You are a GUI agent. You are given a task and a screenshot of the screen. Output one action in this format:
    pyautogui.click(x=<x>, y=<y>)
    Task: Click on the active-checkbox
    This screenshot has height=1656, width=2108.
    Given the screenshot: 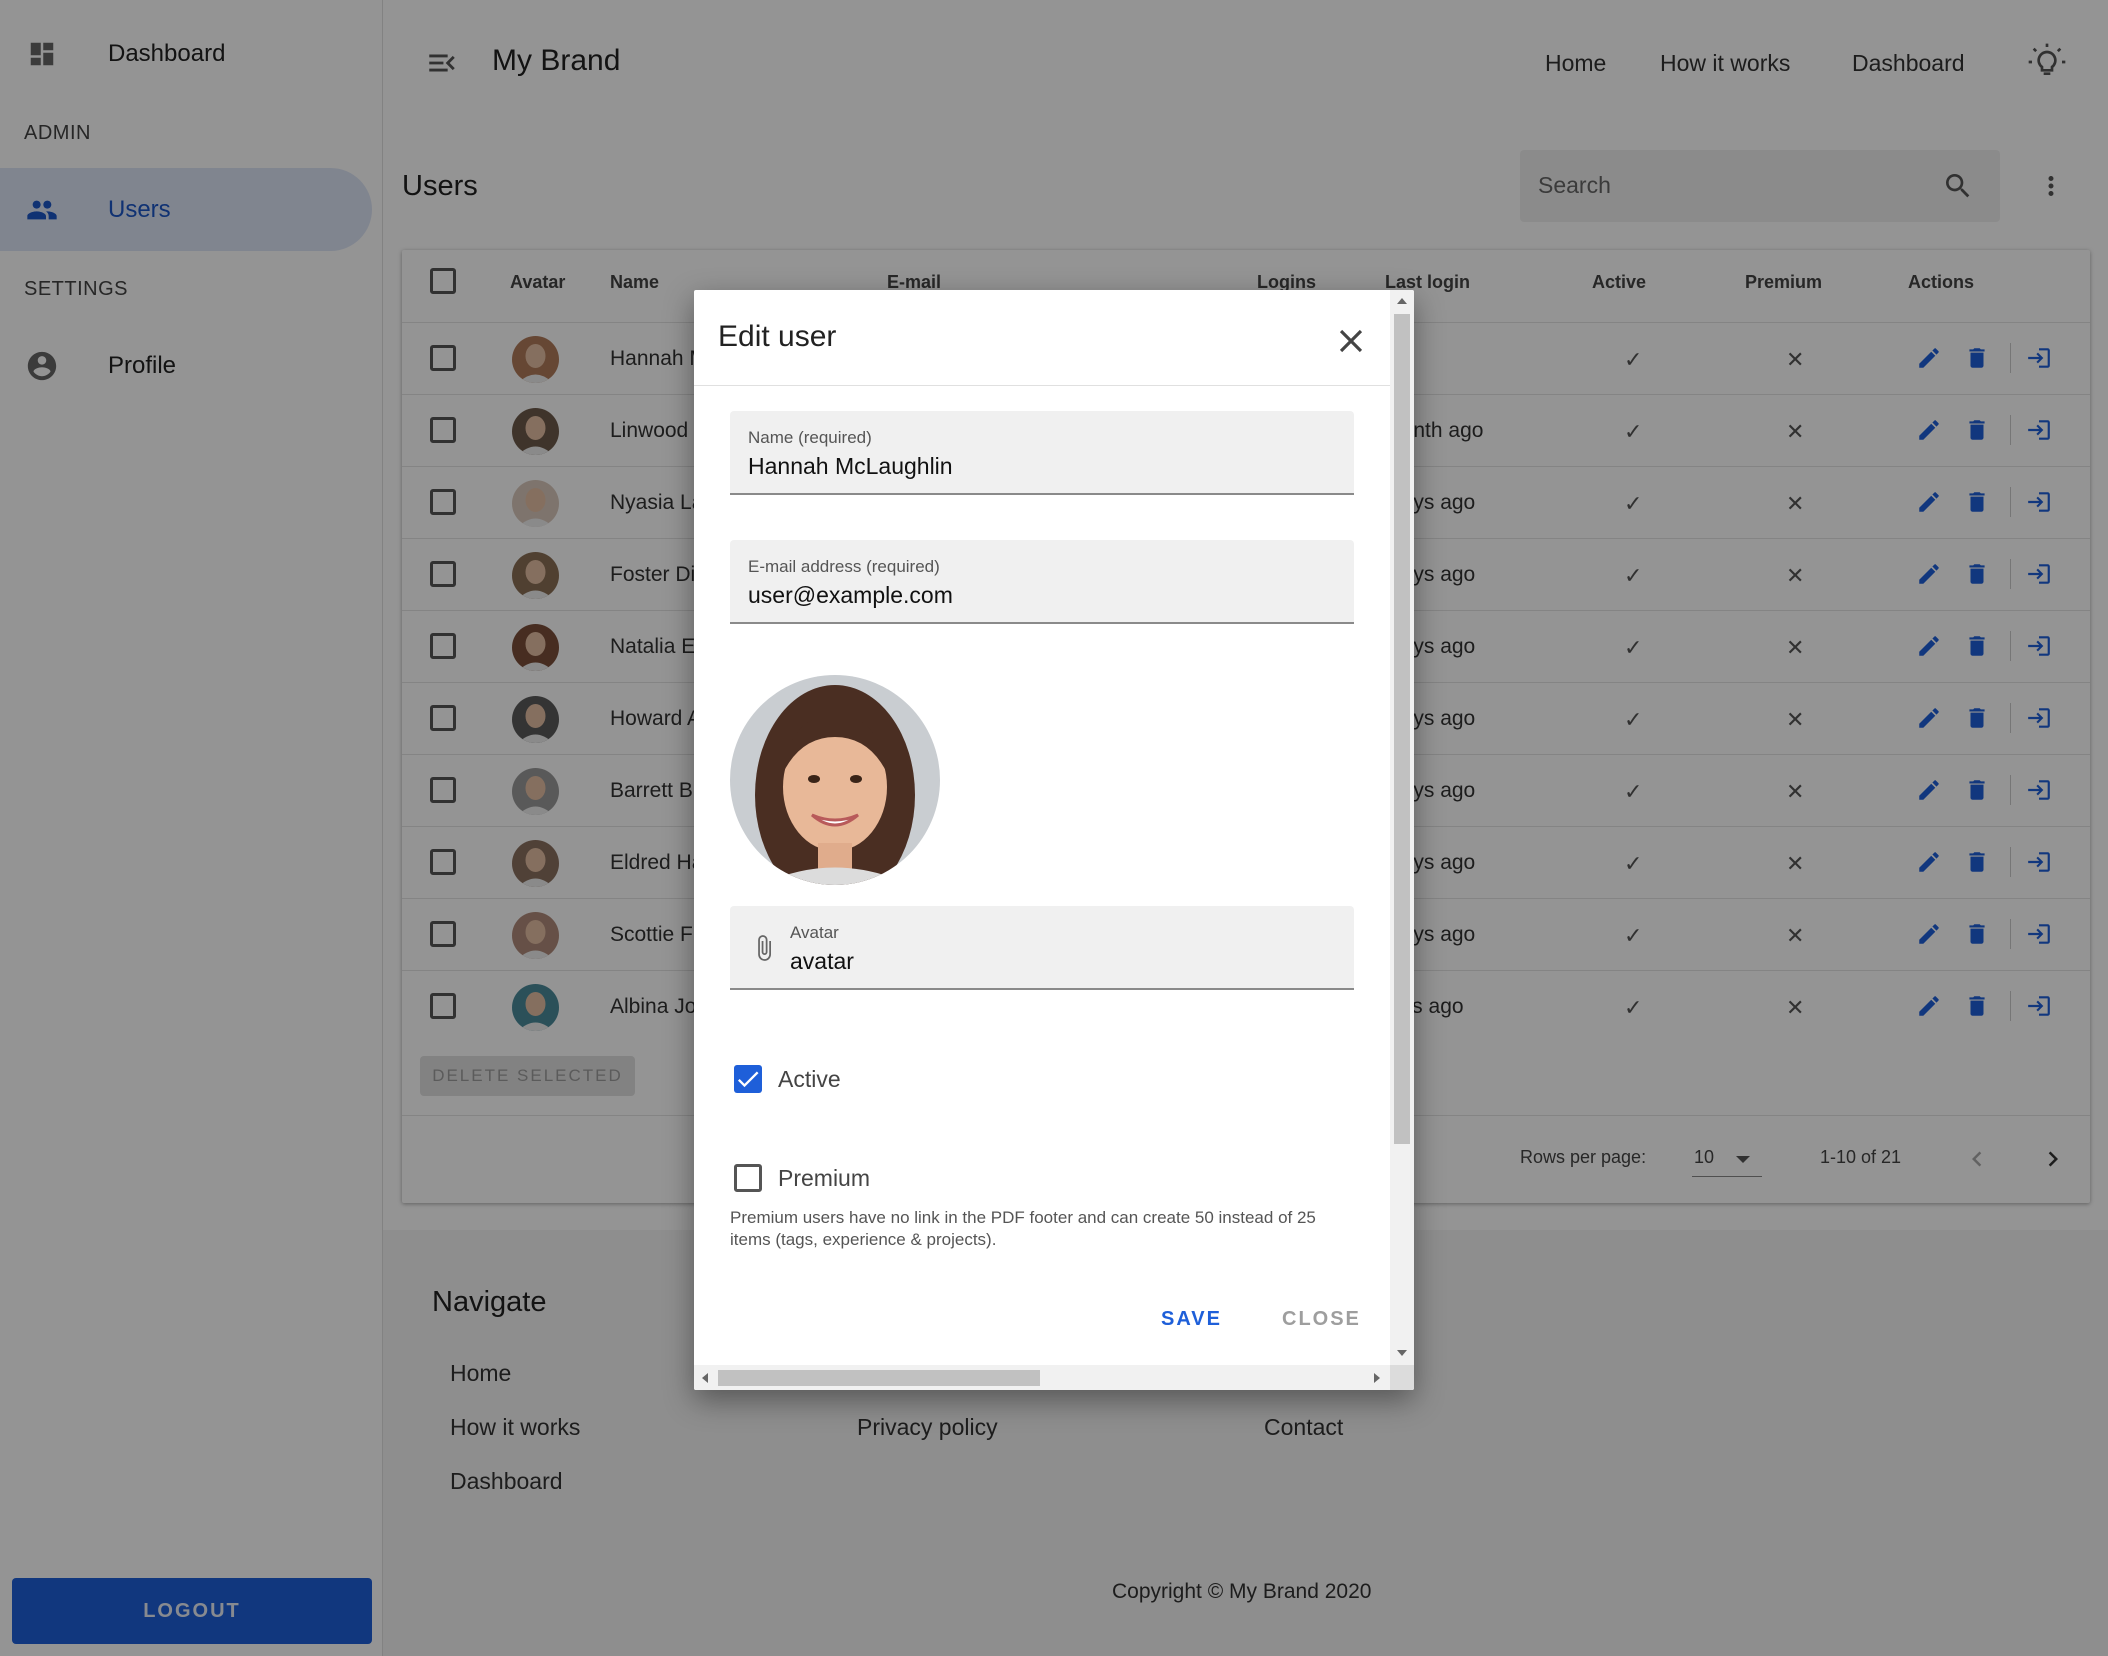 What is the action you would take?
    pyautogui.click(x=748, y=1079)
    